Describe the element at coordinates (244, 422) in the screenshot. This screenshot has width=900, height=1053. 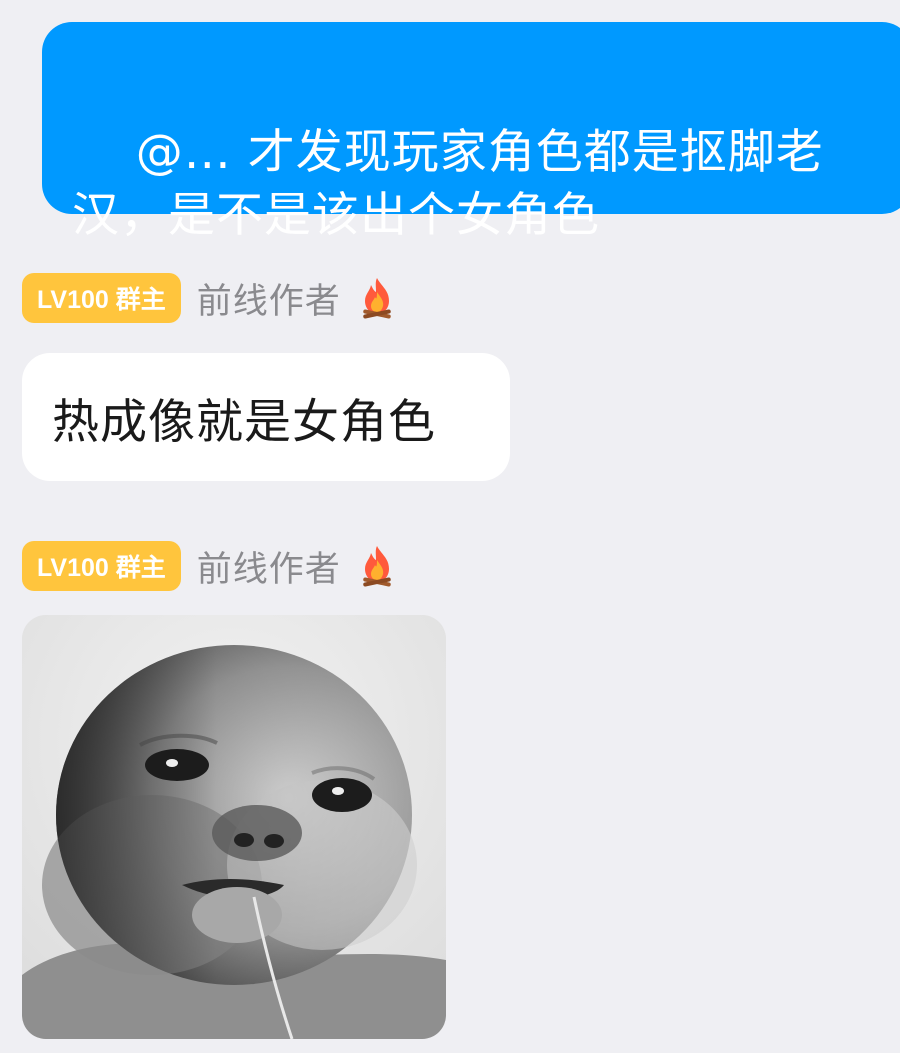
I see `incoming-message-text: 热成像就是女角色` at that location.